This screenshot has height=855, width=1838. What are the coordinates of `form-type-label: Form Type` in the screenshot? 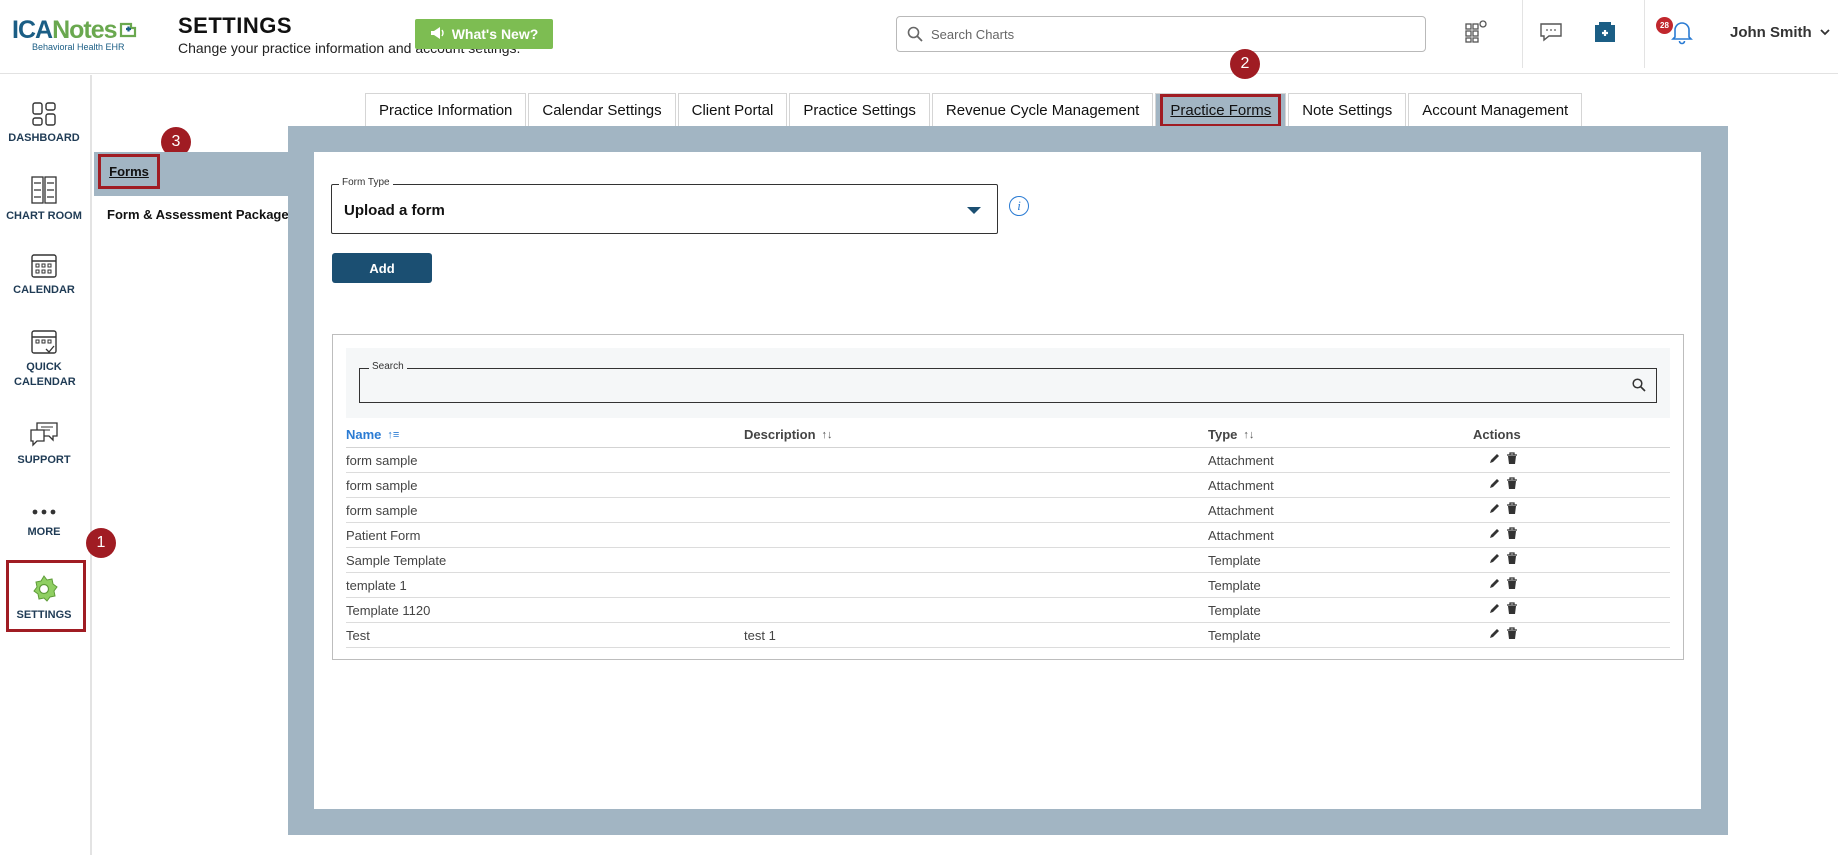 It's located at (366, 182).